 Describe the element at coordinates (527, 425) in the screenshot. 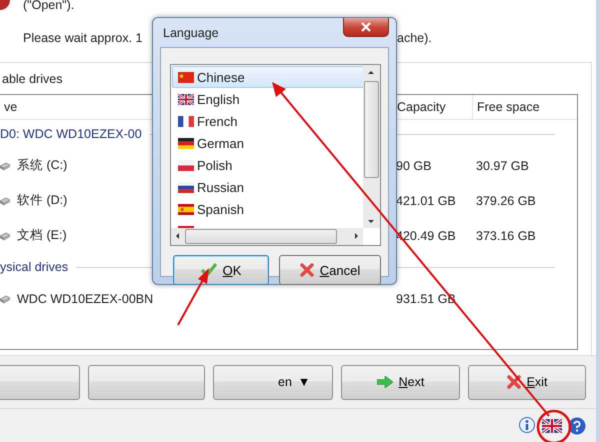

I see `info-icon` at that location.